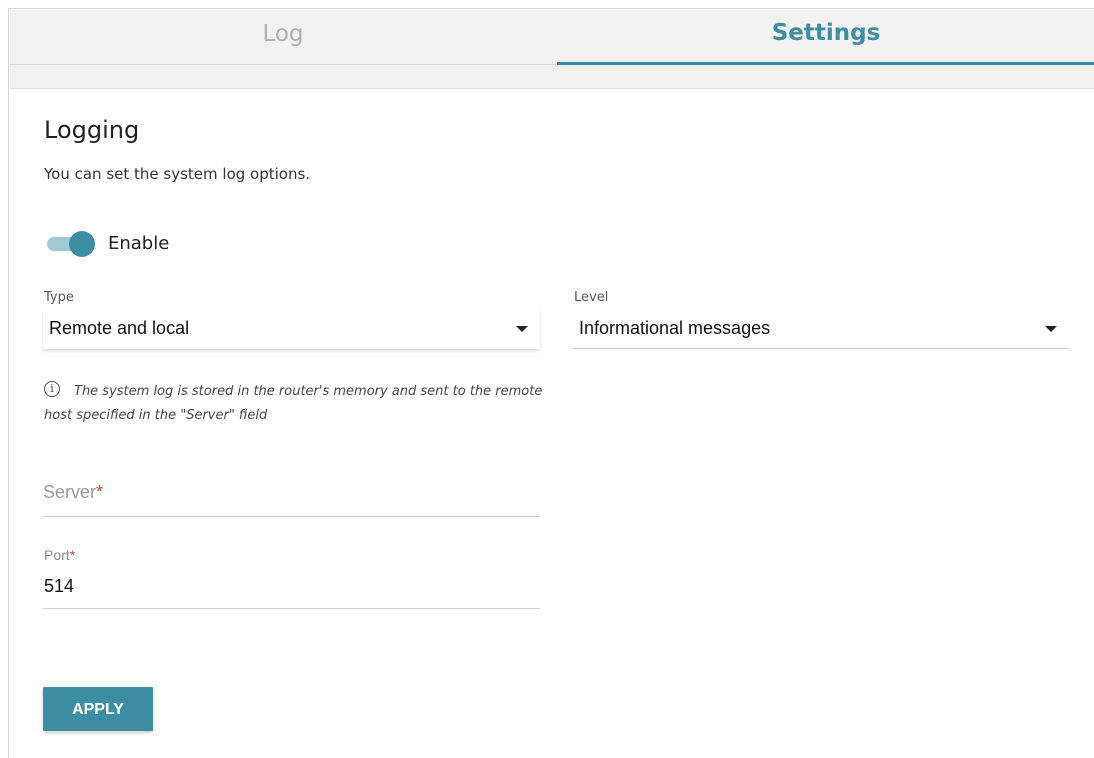  I want to click on type-select: Remote and local, so click(291, 329).